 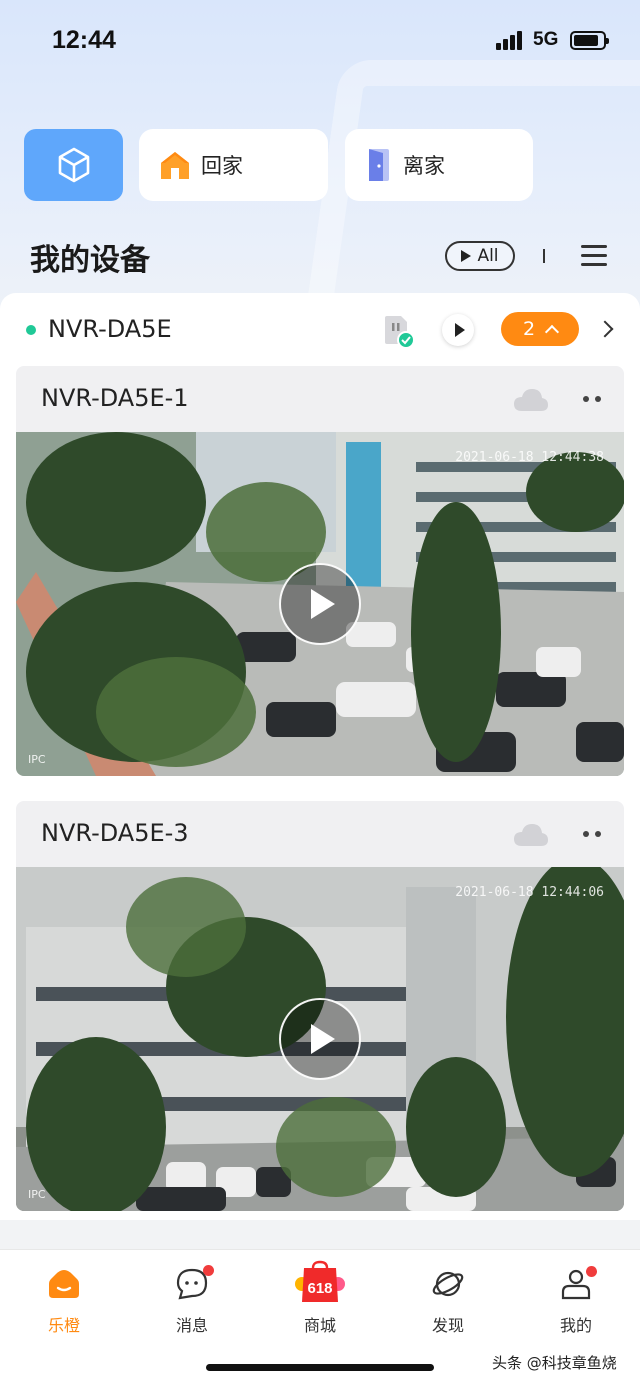 I want to click on camera-name: NVR-DA5E-1, so click(x=115, y=398).